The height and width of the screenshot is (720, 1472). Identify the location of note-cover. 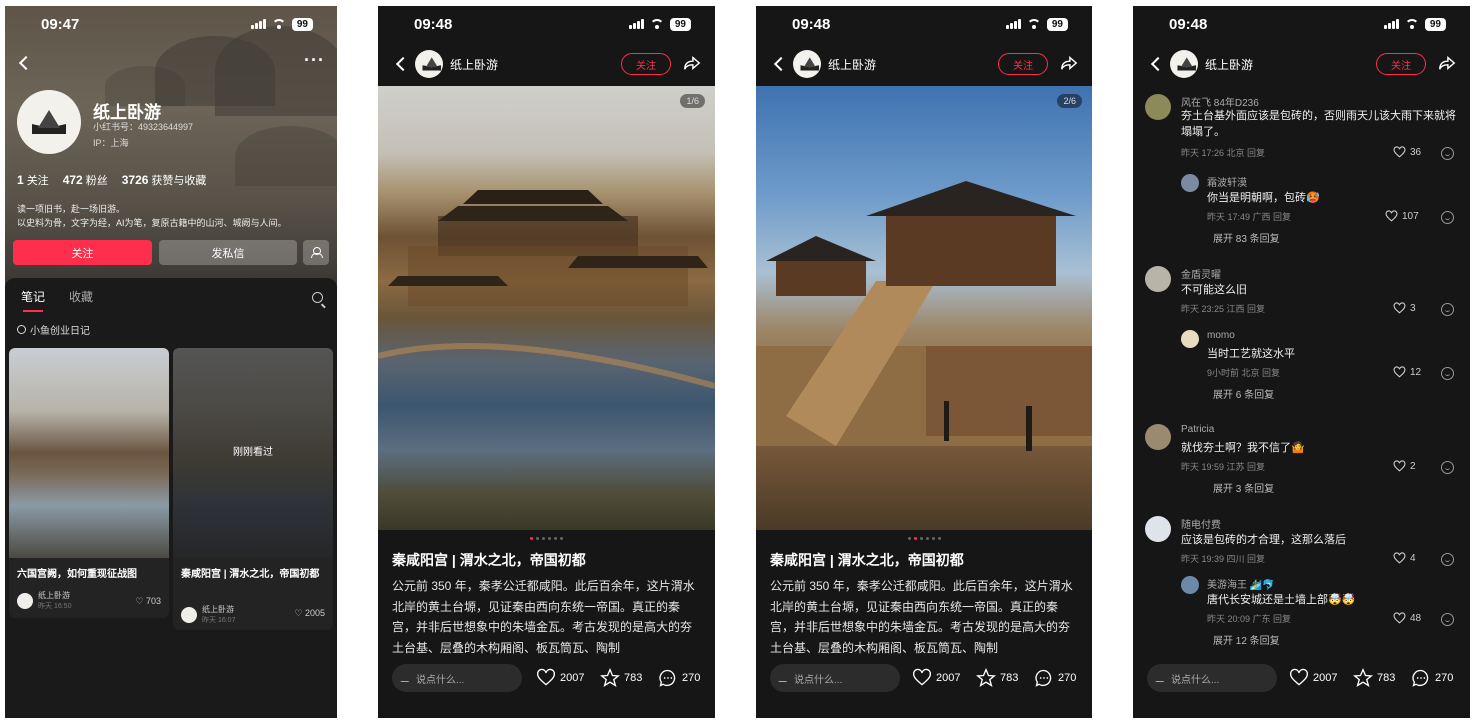
(89, 453).